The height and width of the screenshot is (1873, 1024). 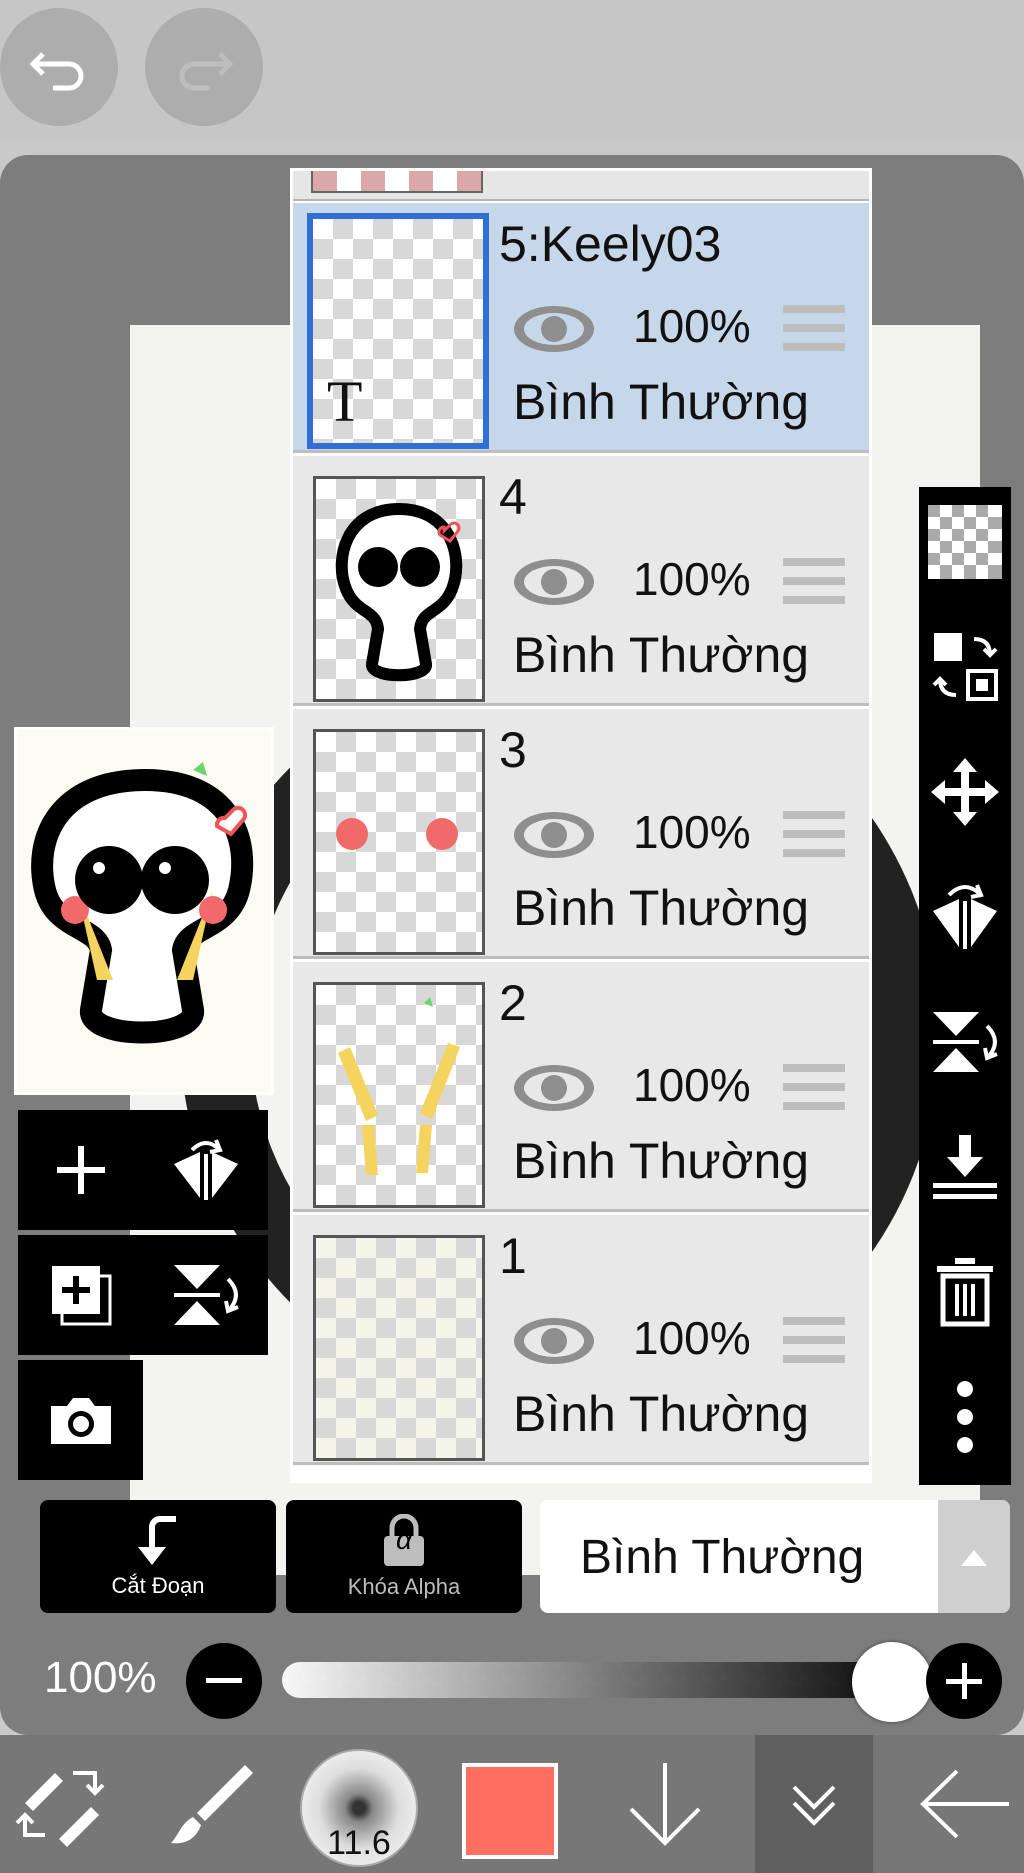 I want to click on move-button, so click(x=965, y=792).